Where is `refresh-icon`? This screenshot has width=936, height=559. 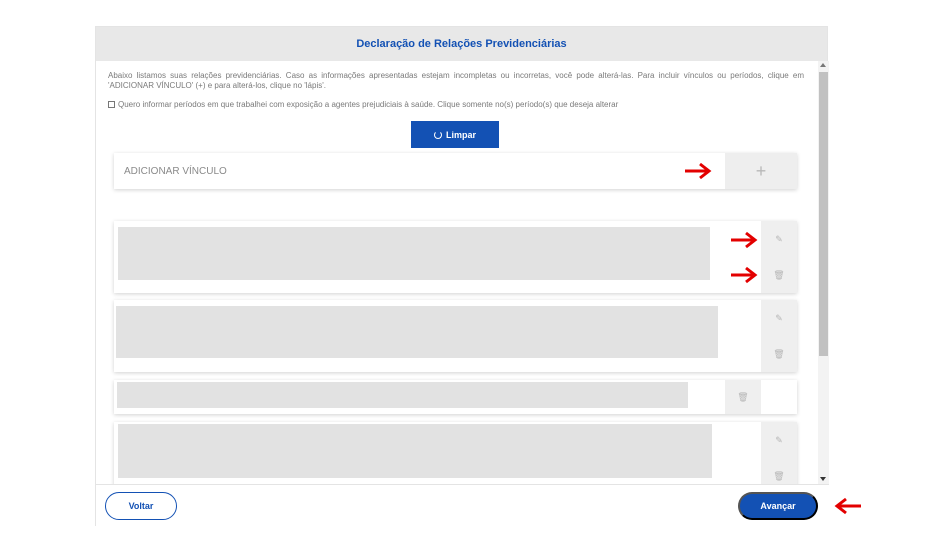
refresh-icon is located at coordinates (437, 134).